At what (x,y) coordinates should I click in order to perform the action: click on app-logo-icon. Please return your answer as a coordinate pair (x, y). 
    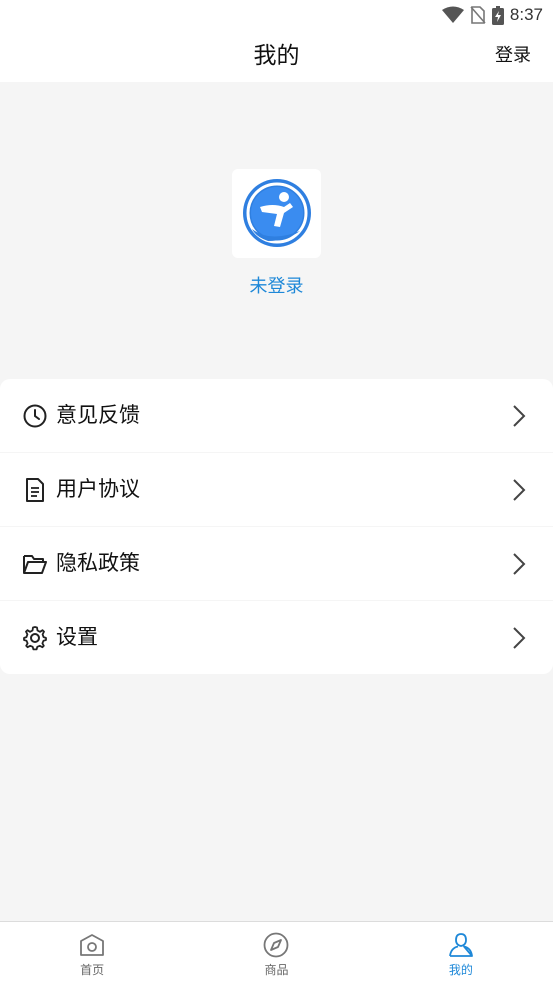
    Looking at the image, I should click on (276, 212).